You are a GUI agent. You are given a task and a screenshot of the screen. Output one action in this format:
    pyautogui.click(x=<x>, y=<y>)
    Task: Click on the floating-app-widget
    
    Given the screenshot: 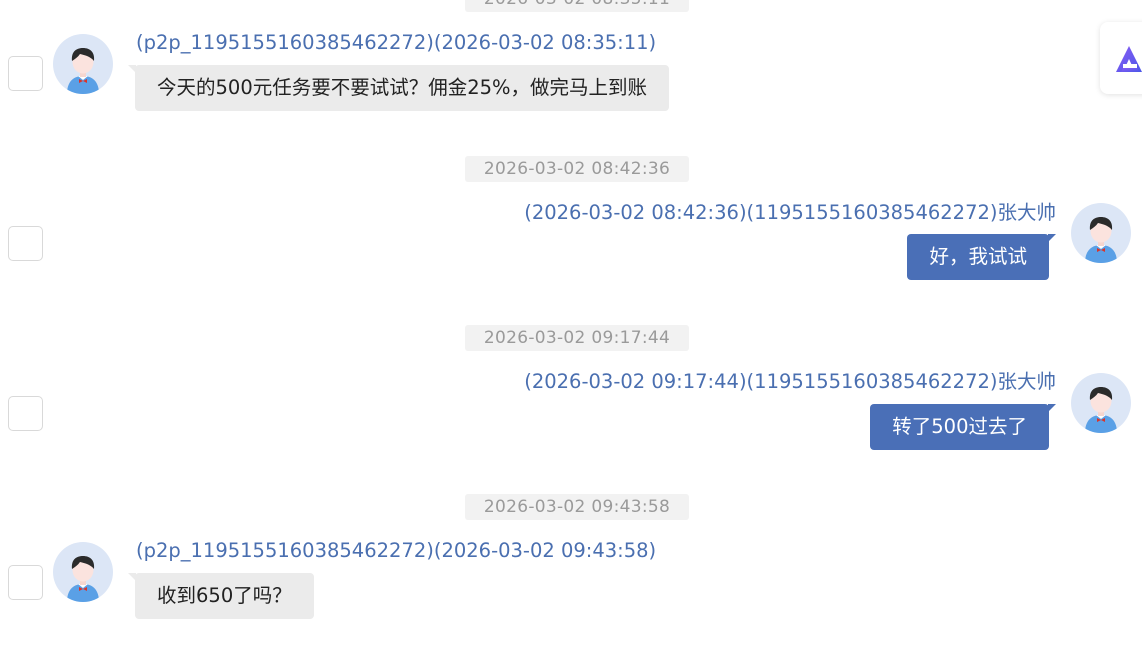 What is the action you would take?
    pyautogui.click(x=1121, y=58)
    